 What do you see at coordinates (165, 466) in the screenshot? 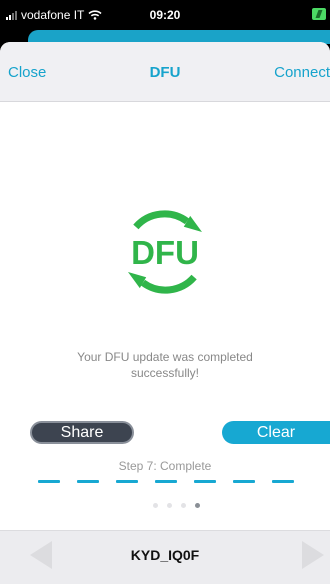
I see `step-label: Step 7: Complete` at bounding box center [165, 466].